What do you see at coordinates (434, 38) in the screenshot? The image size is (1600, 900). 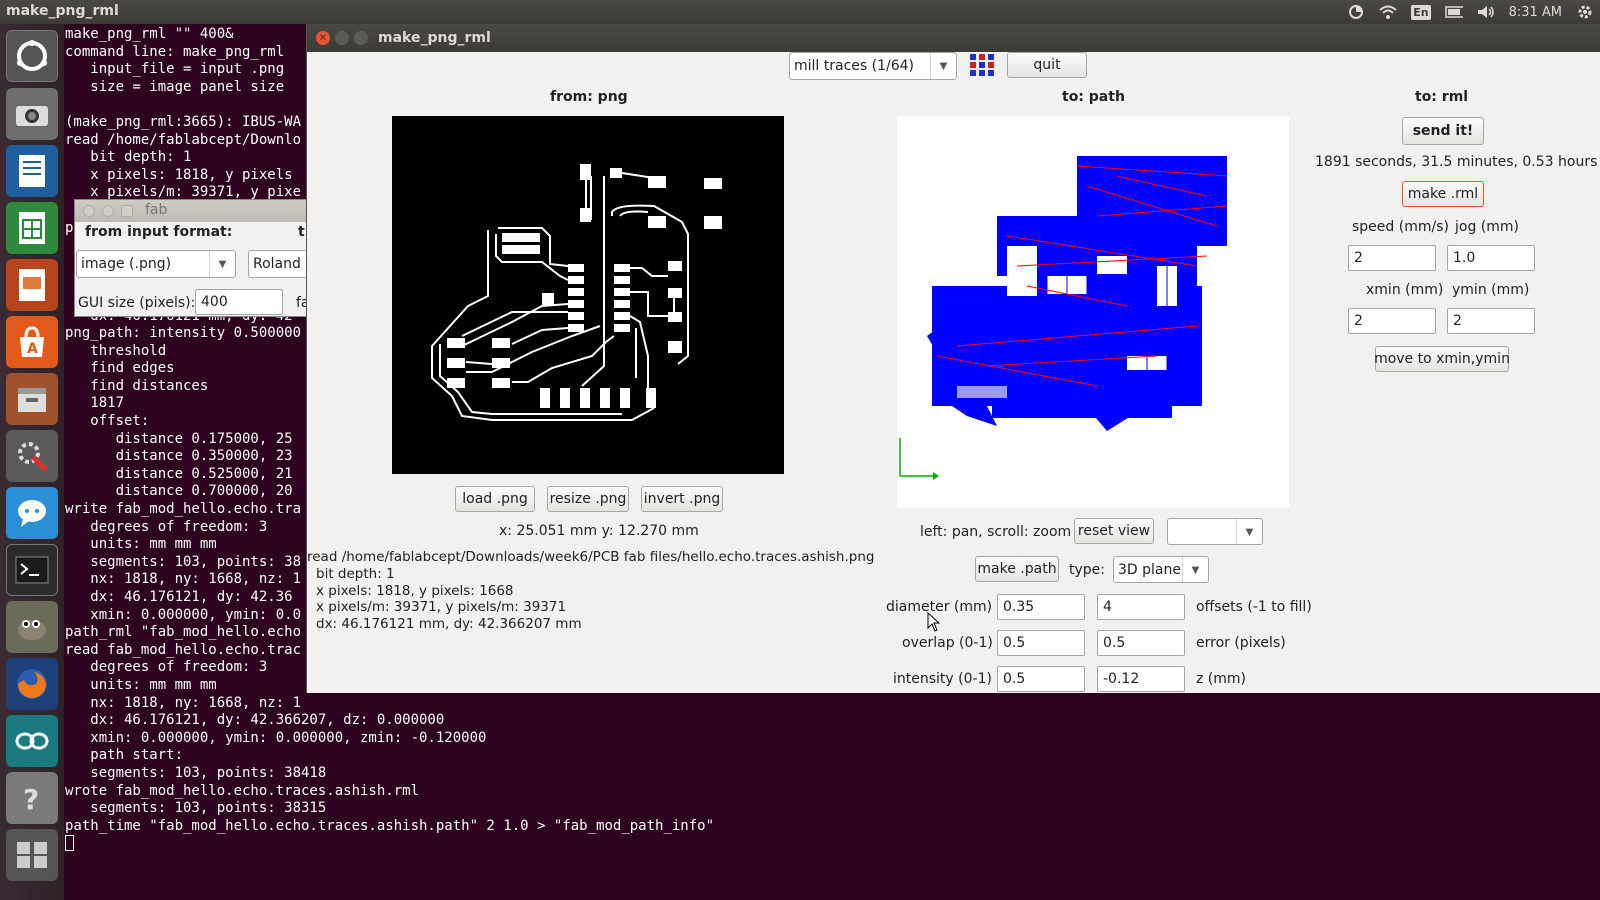 I see `main-window-title: make_png_rml` at bounding box center [434, 38].